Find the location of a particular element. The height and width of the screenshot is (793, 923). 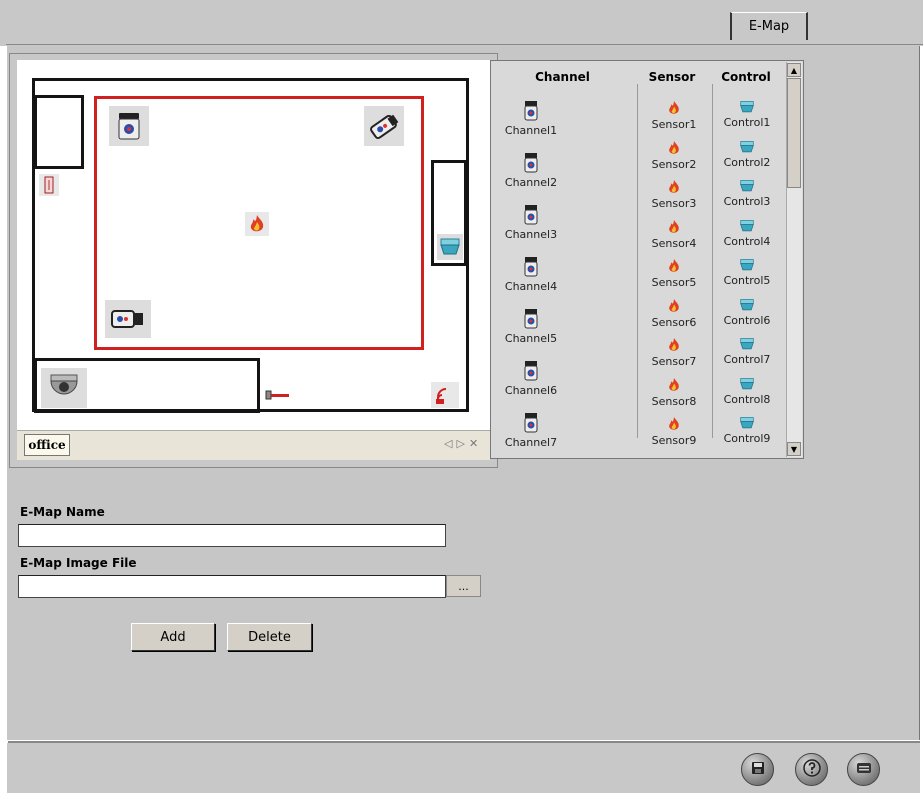

emap-image-file-input is located at coordinates (232, 586).